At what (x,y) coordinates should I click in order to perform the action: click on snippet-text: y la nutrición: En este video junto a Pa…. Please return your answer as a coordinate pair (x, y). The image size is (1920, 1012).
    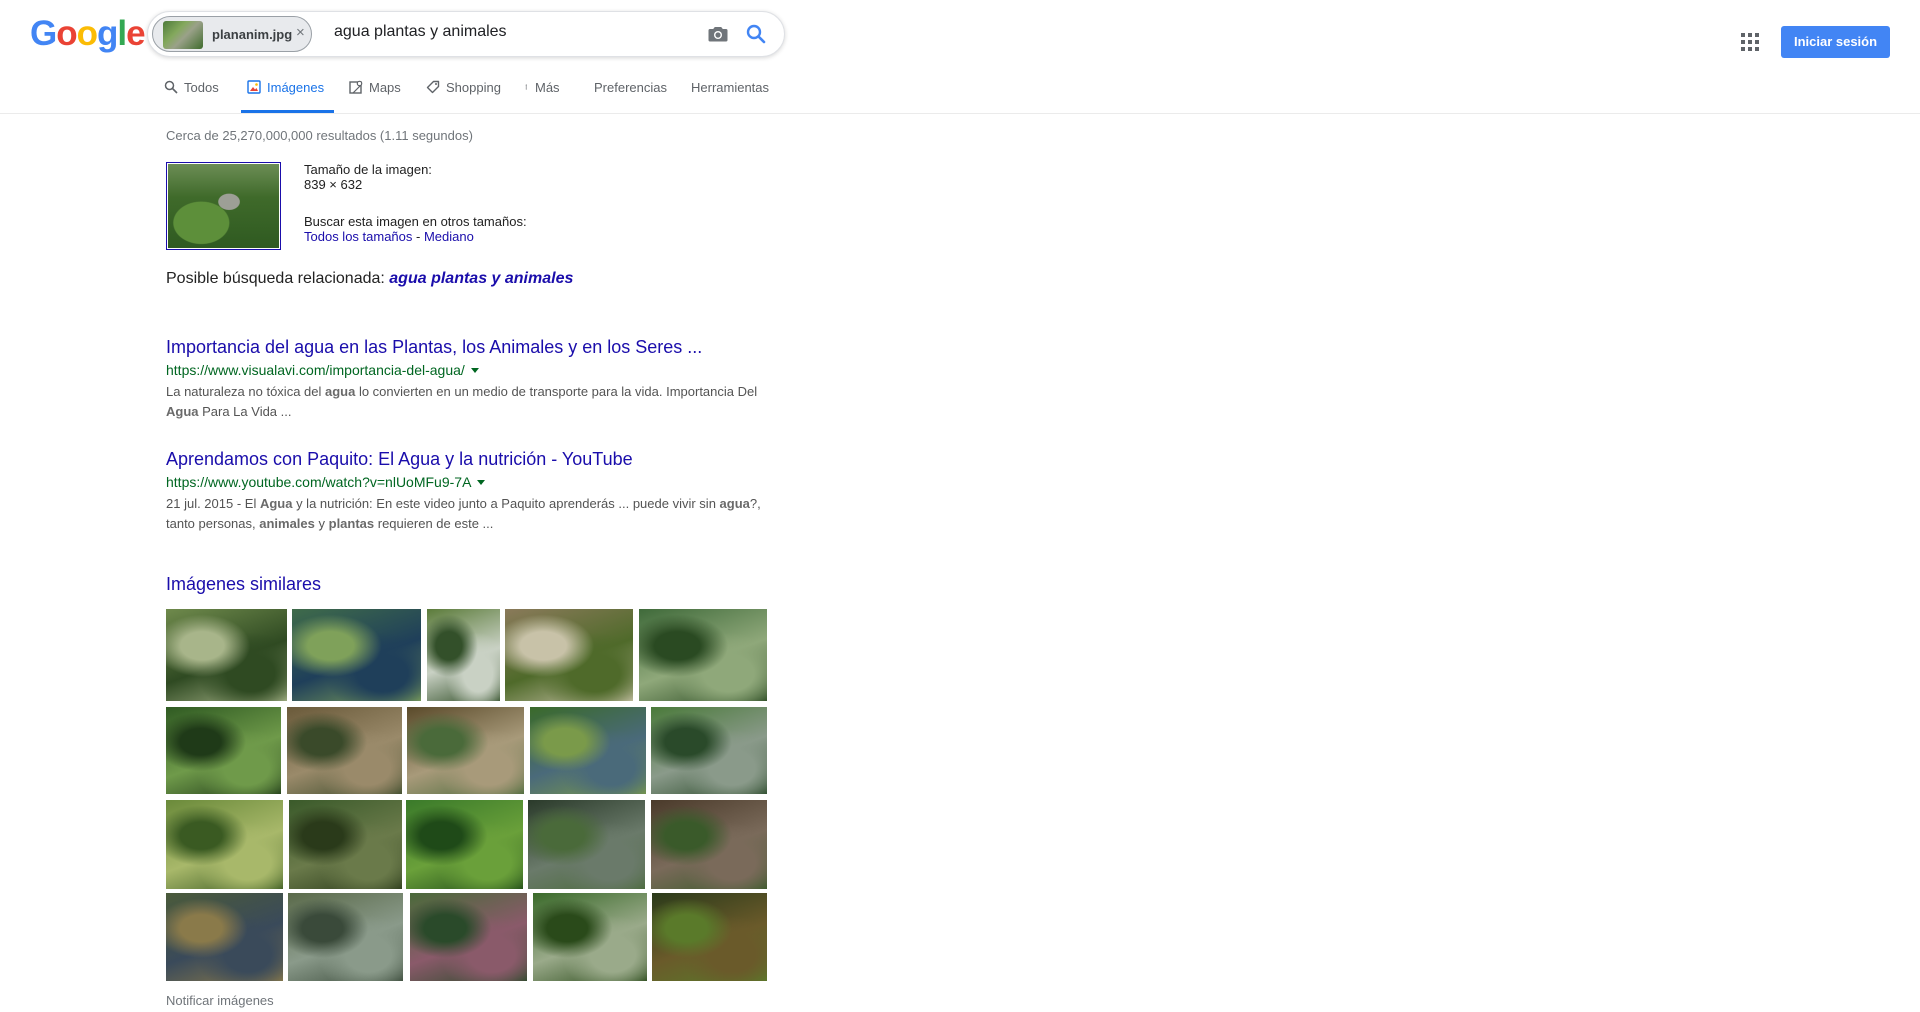
    Looking at the image, I should click on (506, 503).